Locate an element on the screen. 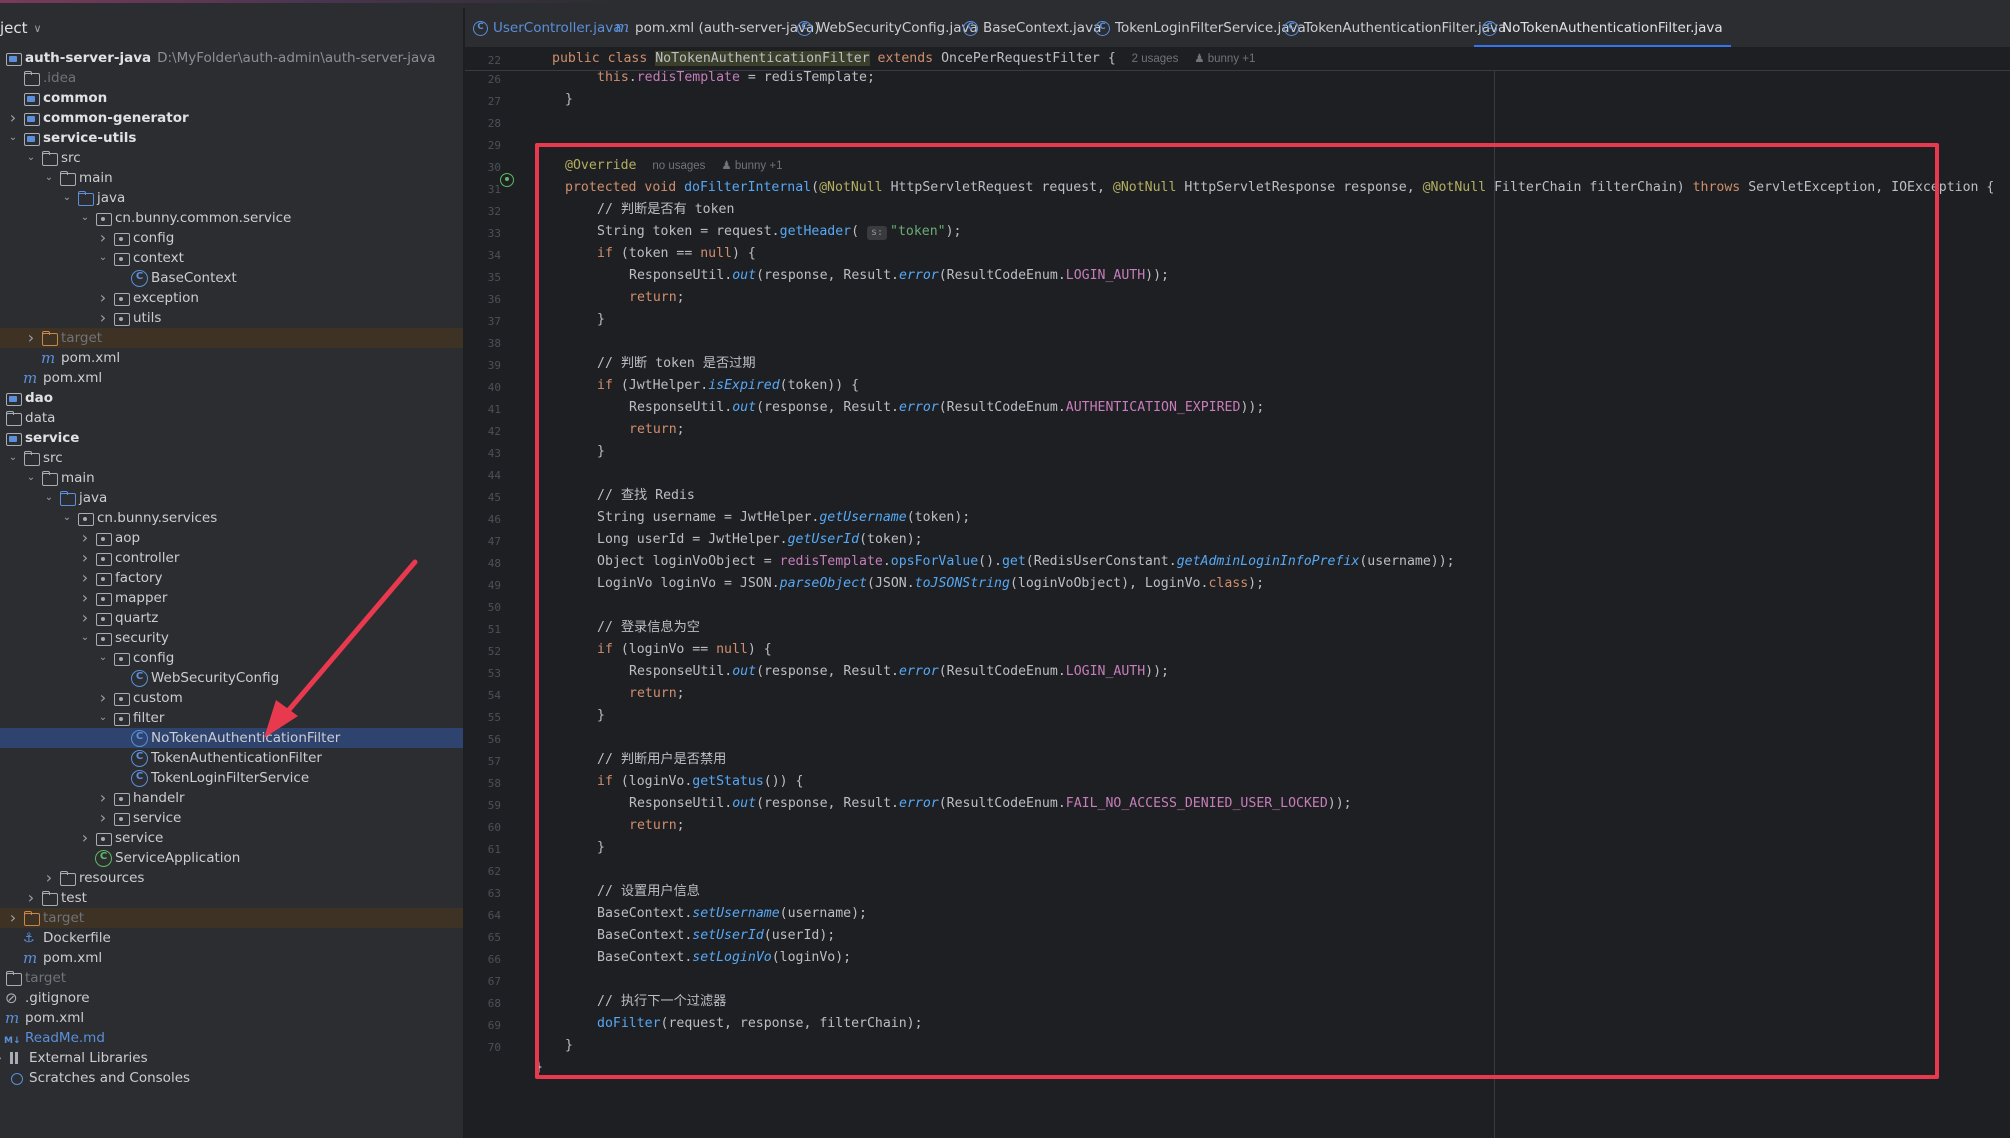 Image resolution: width=2010 pixels, height=1138 pixels. tree-item: › utils is located at coordinates (231, 318).